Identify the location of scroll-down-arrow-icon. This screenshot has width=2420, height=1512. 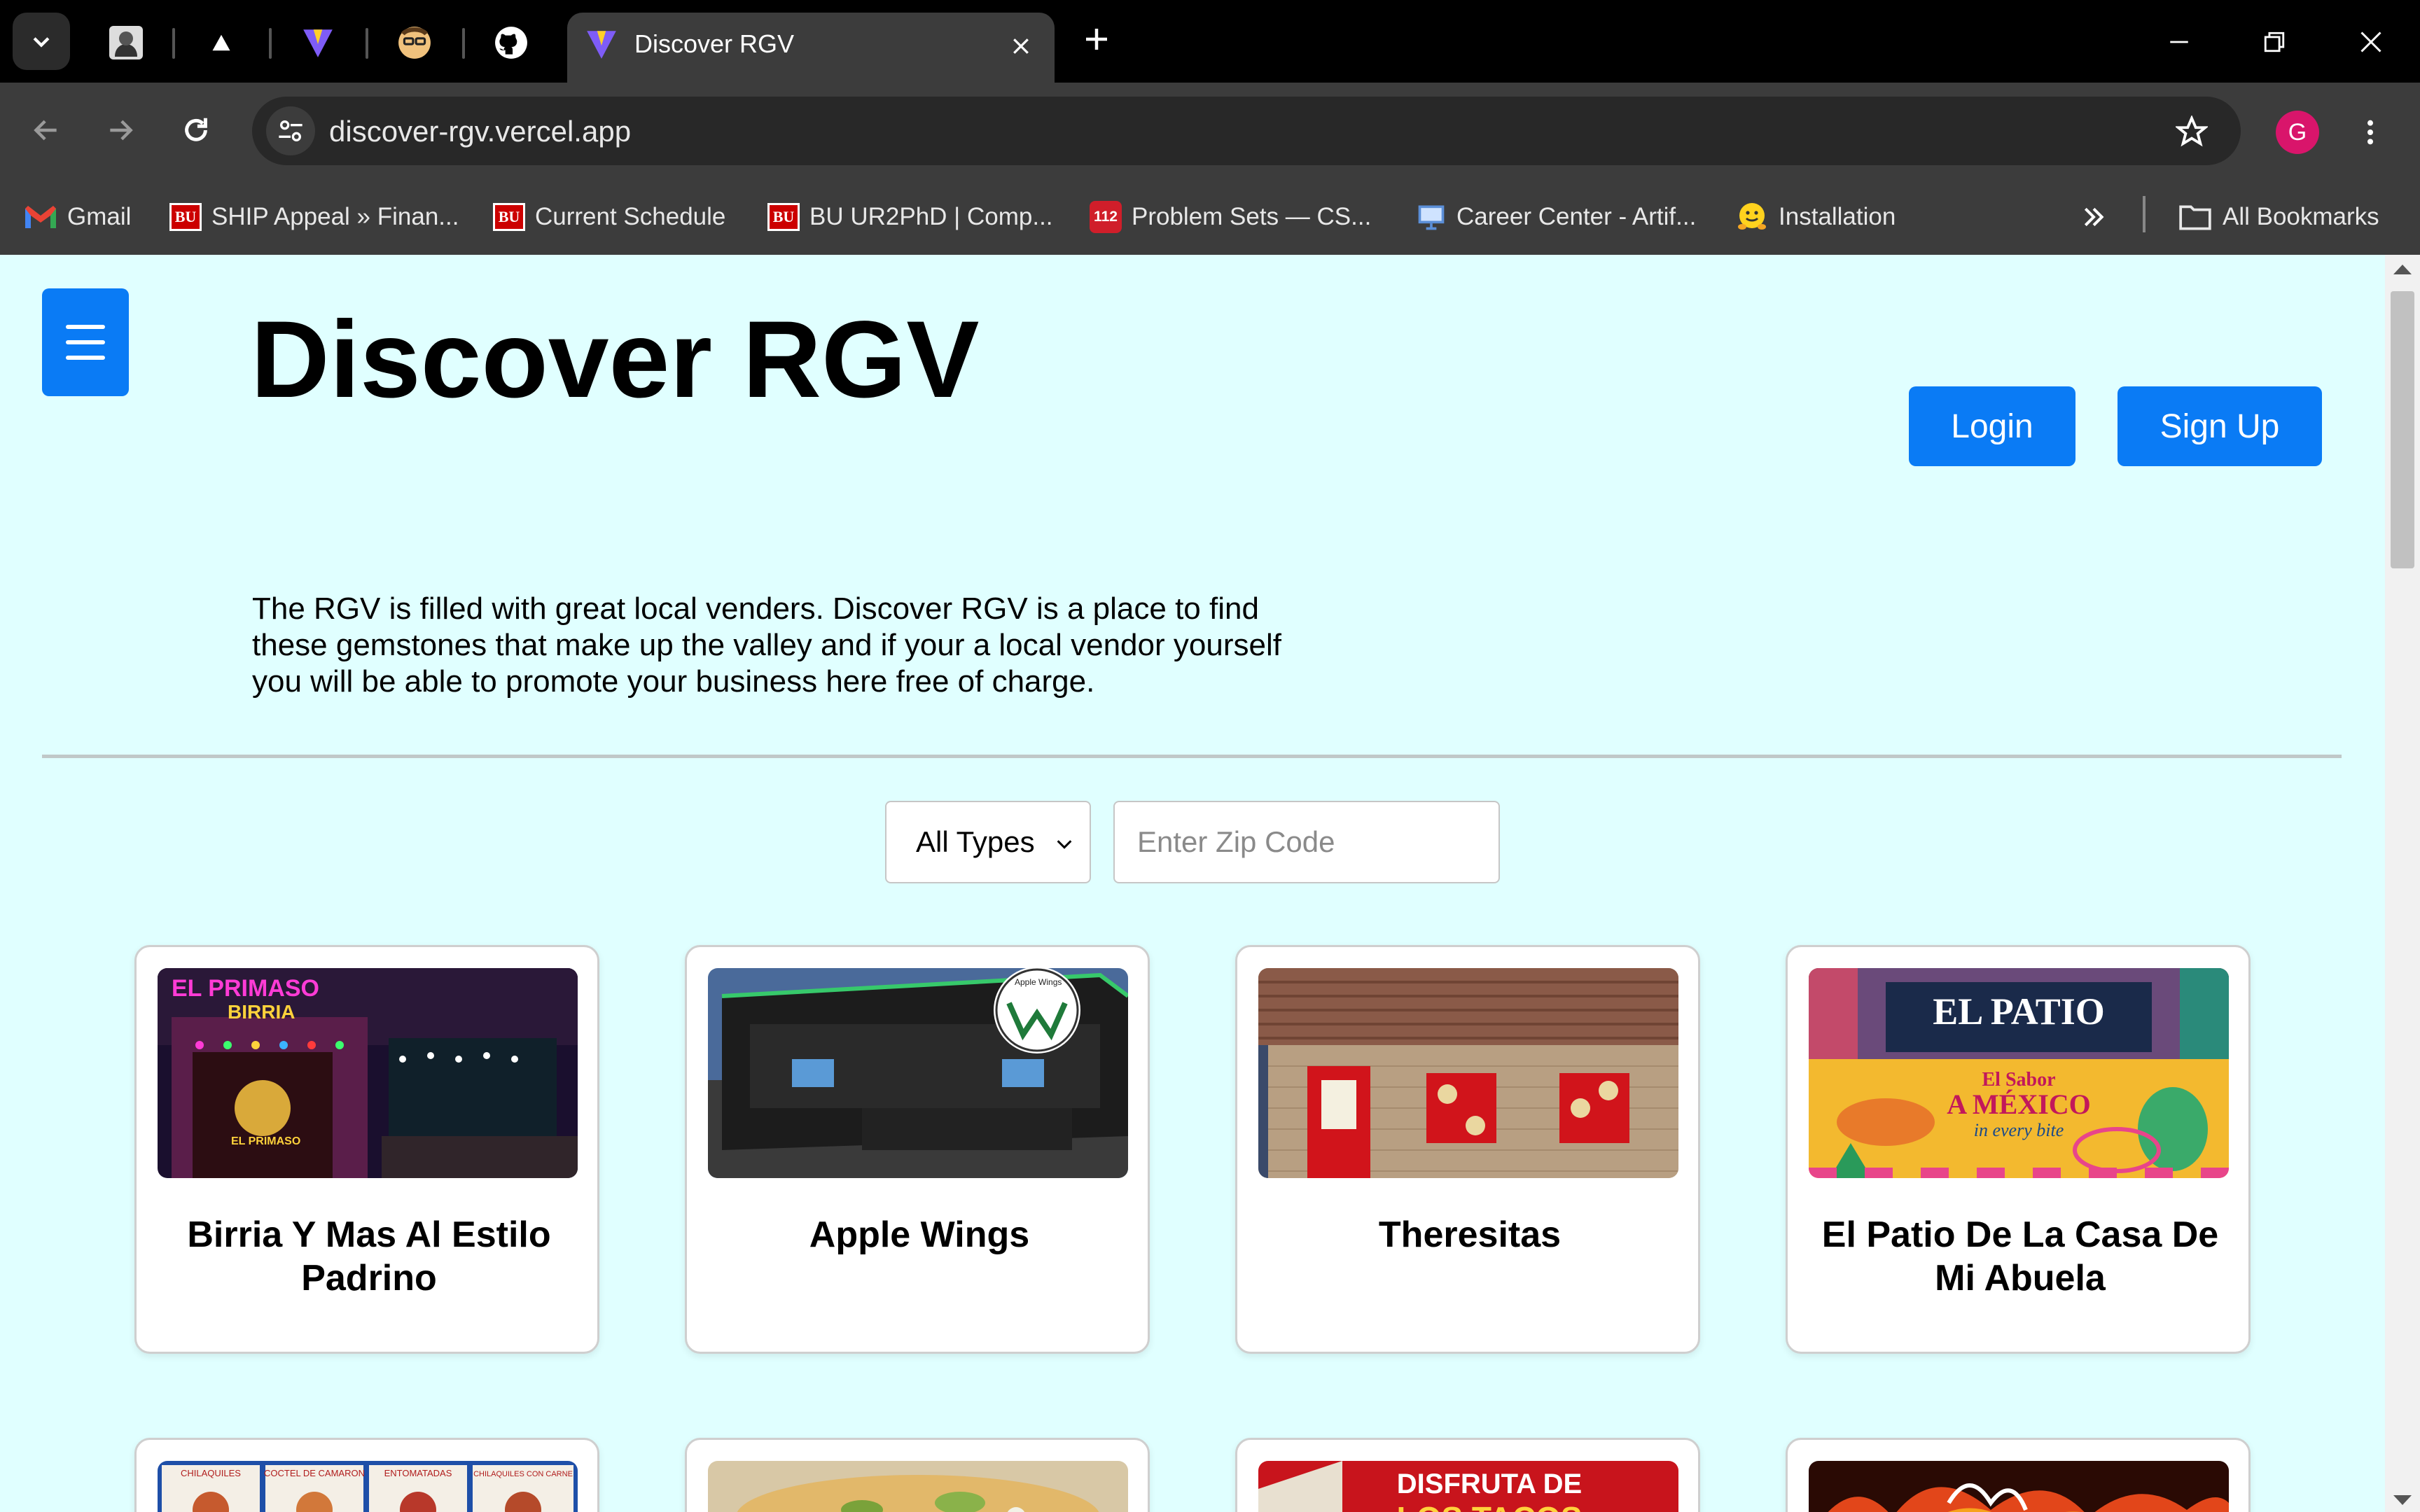
(2402, 1500).